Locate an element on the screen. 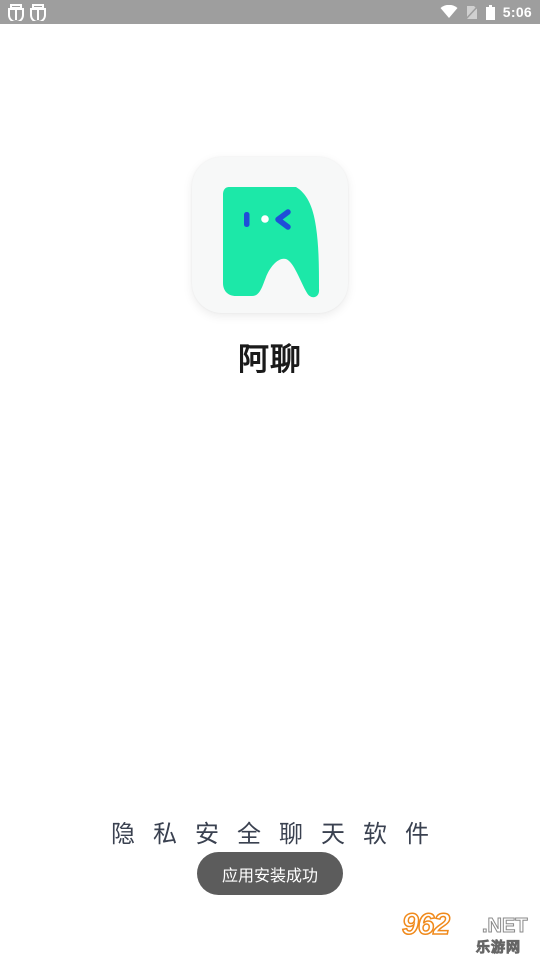  watermark-suffix: .NET is located at coordinates (505, 926).